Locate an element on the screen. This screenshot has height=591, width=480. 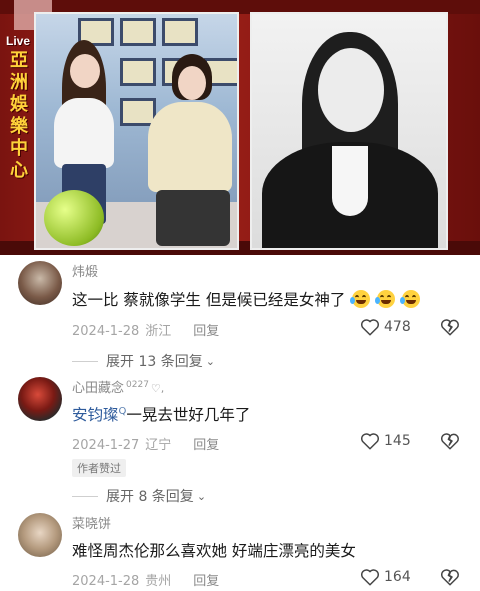
mention-link: 安钧璨Q is located at coordinates (99, 415).